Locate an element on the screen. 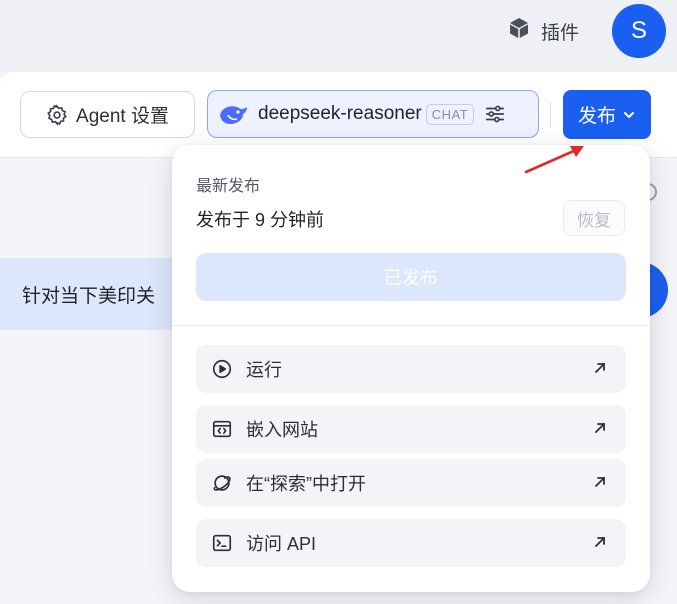 Image resolution: width=677 pixels, height=604 pixels. chevron-down-icon is located at coordinates (629, 115).